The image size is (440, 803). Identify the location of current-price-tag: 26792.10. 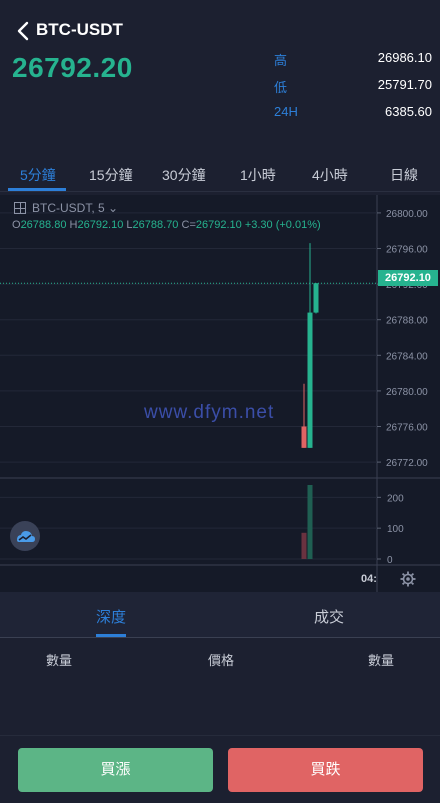
(408, 278).